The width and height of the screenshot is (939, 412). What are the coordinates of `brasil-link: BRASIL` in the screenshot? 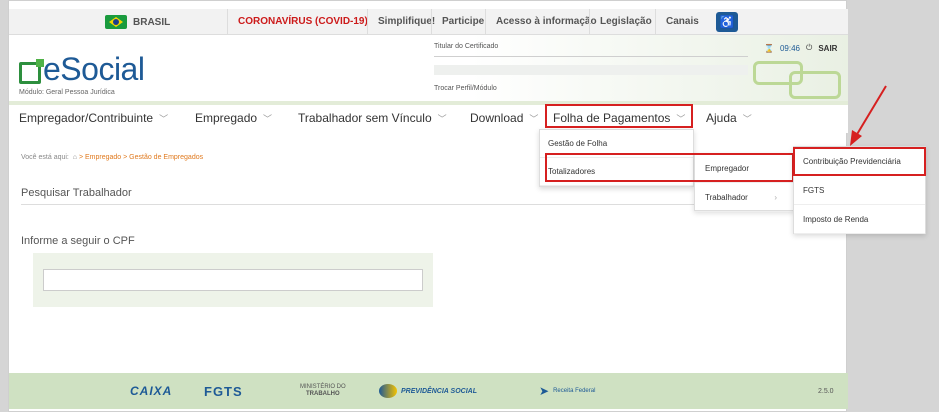 It's located at (137, 22).